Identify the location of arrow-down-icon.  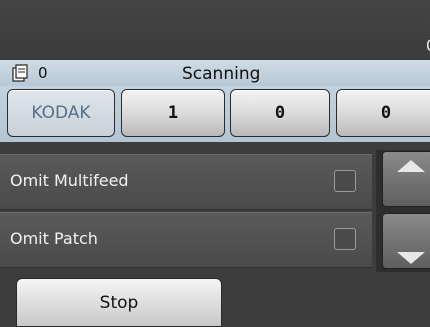
(411, 258).